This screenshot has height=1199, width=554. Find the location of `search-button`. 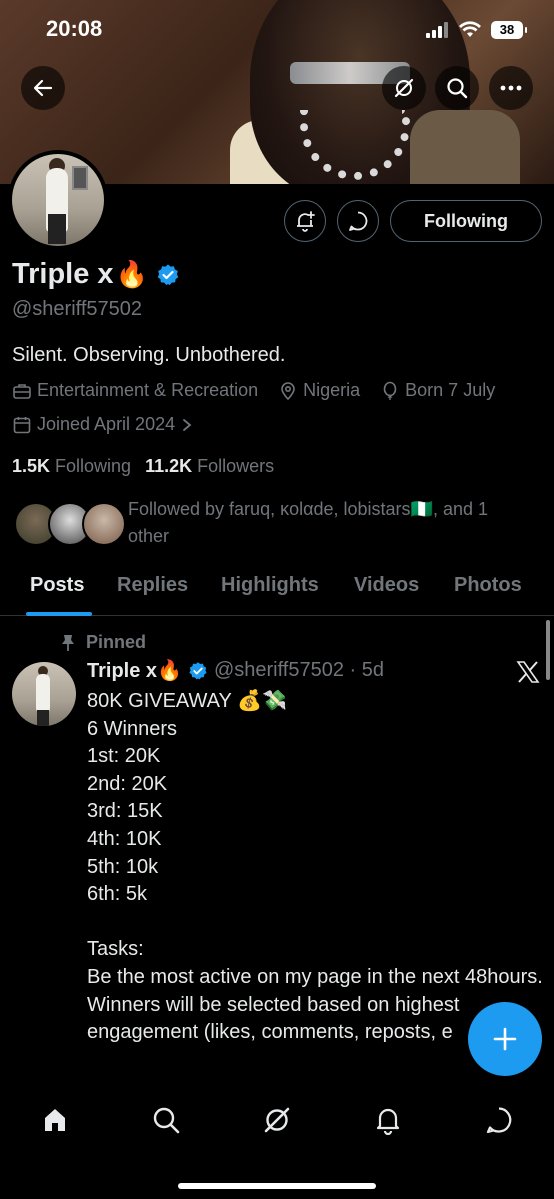

search-button is located at coordinates (457, 88).